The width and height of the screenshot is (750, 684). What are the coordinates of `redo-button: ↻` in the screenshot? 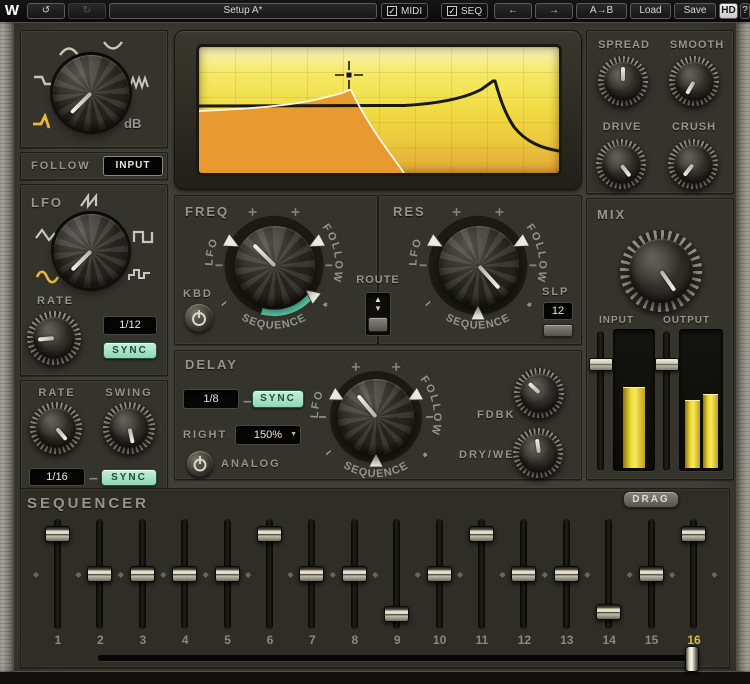 It's located at (87, 11).